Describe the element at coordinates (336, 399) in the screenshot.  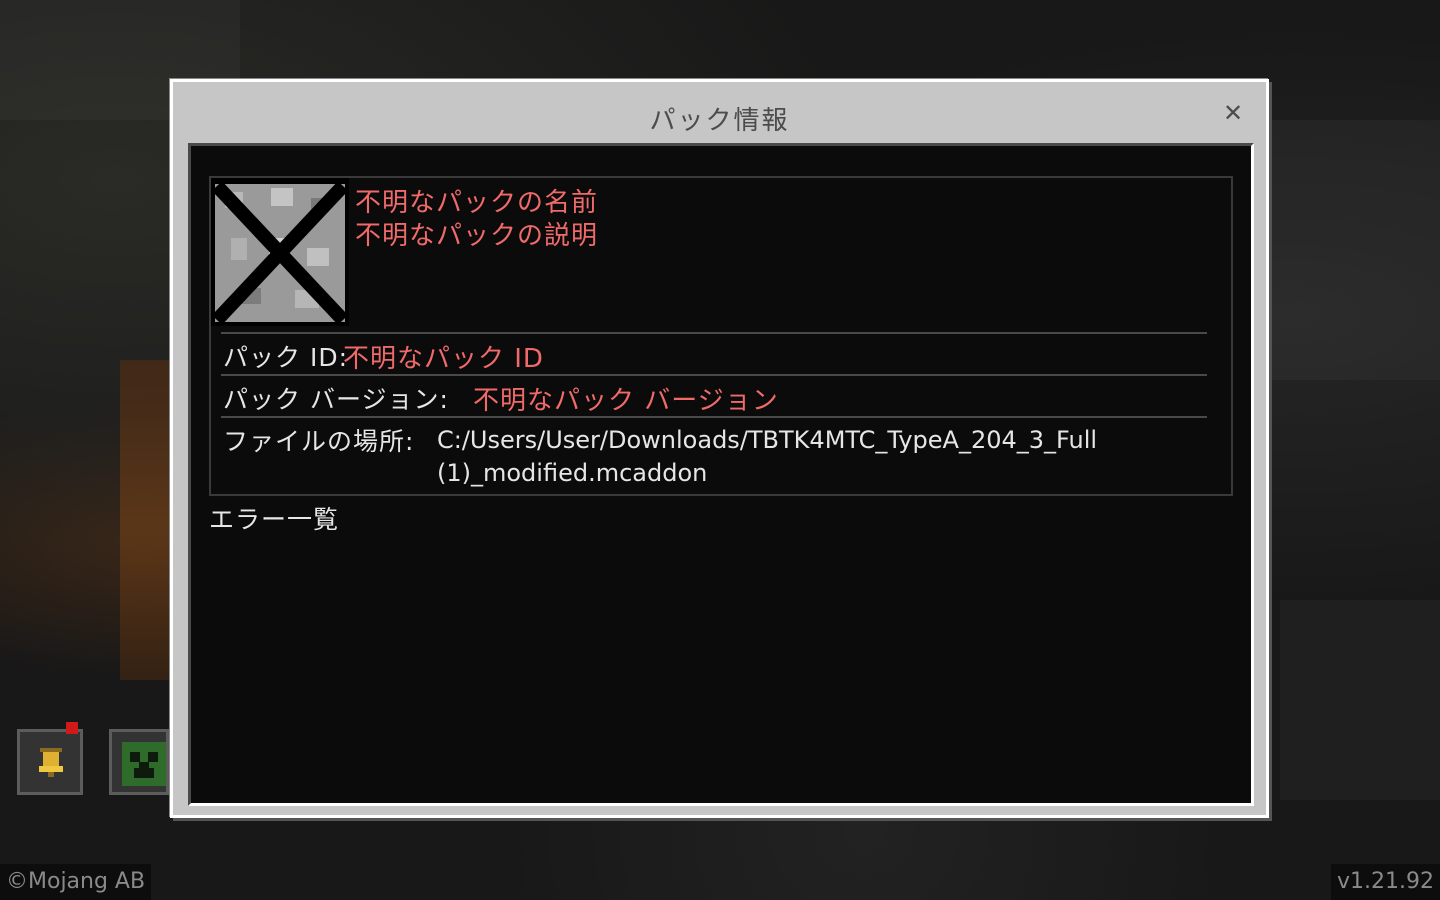
I see `pack-version-label: パック バージョン:` at that location.